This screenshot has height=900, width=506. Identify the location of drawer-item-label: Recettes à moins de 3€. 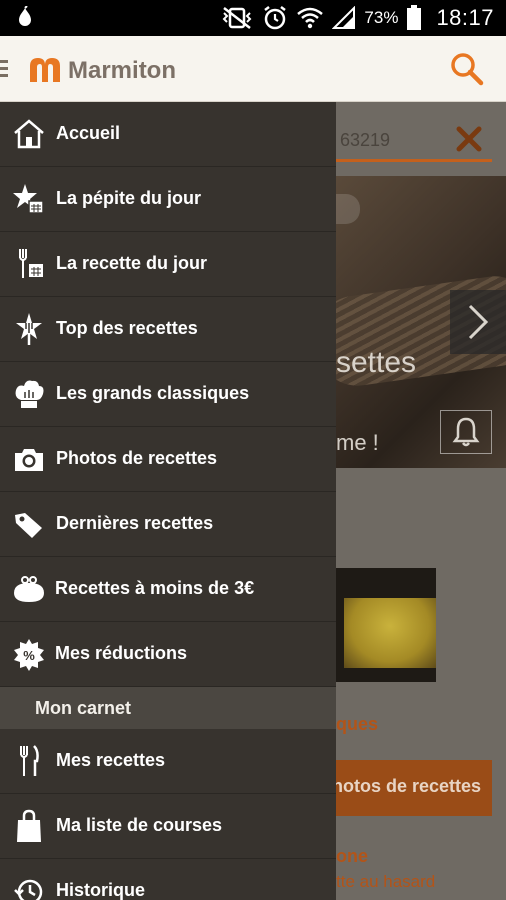
(155, 588).